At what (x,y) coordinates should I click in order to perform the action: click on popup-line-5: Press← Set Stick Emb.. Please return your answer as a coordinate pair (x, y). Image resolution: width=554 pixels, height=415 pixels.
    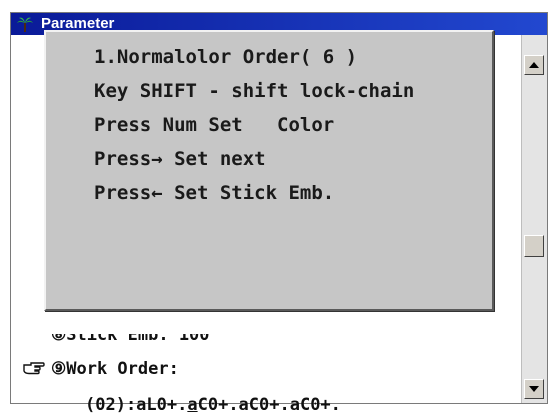
    Looking at the image, I should click on (214, 193).